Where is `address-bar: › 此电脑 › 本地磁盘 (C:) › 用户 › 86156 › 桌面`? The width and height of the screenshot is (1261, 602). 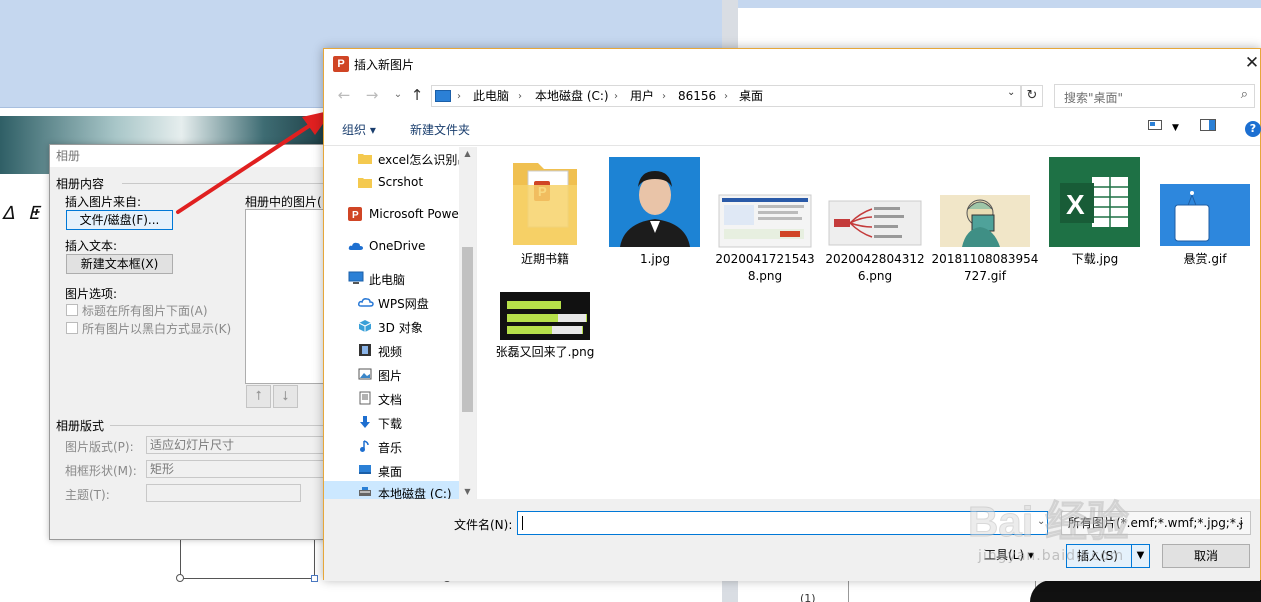 address-bar: › 此电脑 › 本地磁盘 (C:) › 用户 › 86156 › 桌面 is located at coordinates (726, 96).